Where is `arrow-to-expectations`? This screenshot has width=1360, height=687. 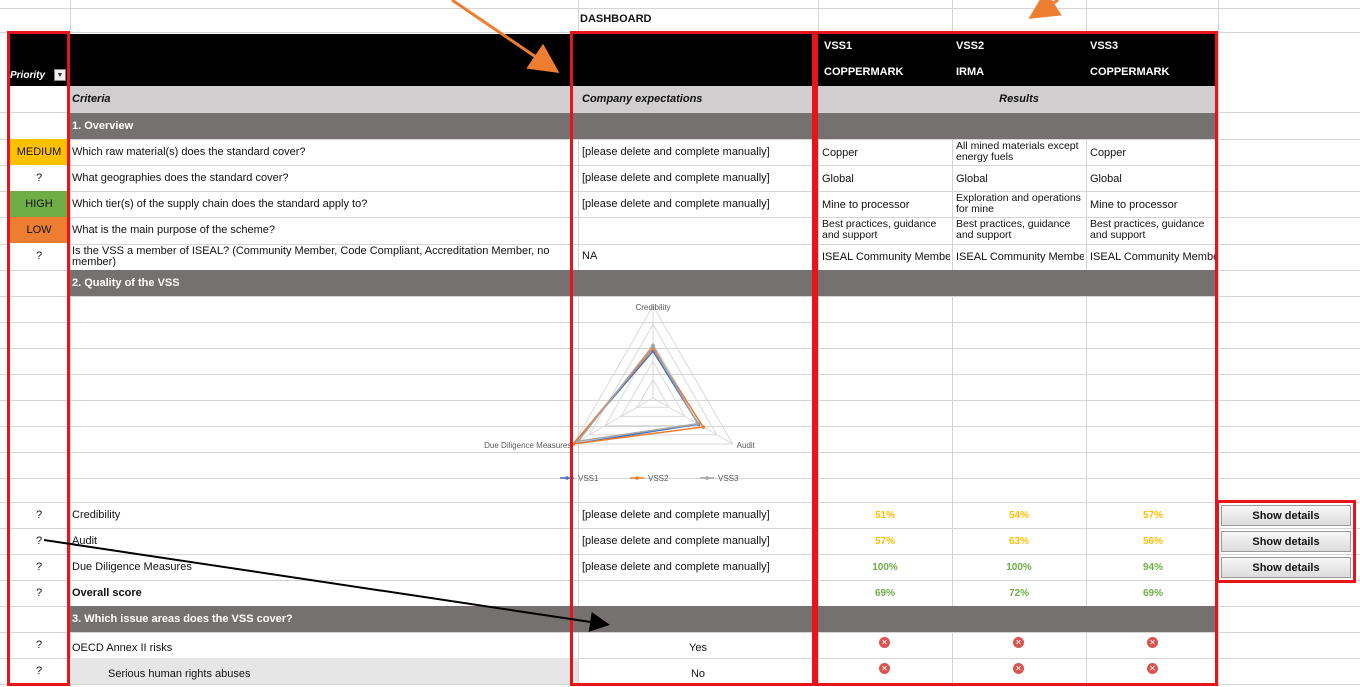 arrow-to-expectations is located at coordinates (505, 37).